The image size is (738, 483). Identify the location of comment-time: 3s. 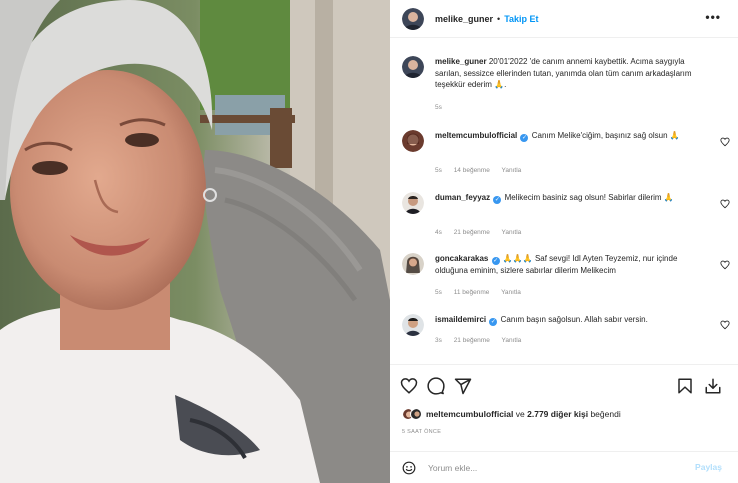
(438, 340).